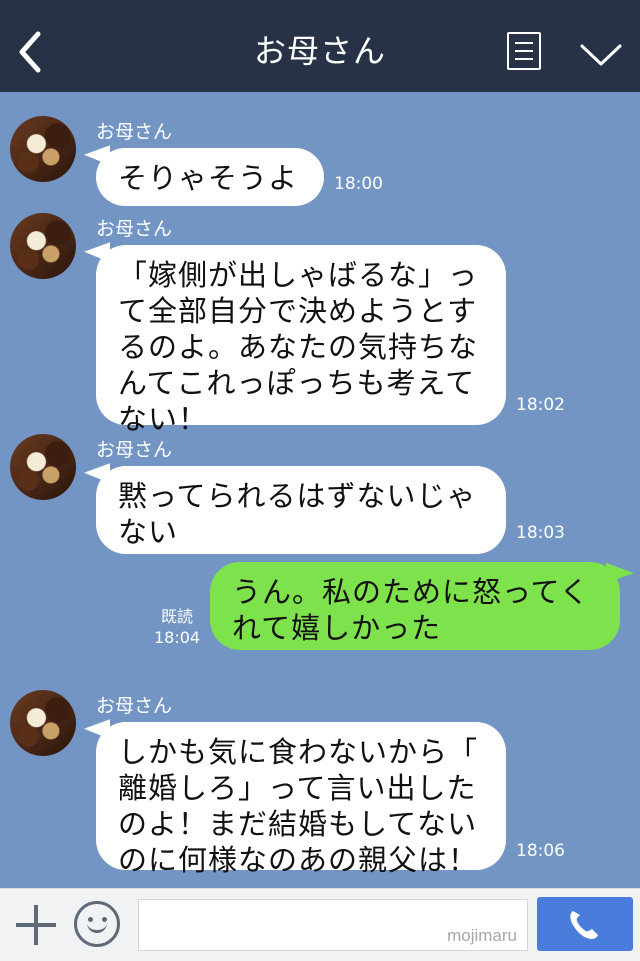  What do you see at coordinates (177, 627) in the screenshot?
I see `read-receipt: 既読 18:04` at bounding box center [177, 627].